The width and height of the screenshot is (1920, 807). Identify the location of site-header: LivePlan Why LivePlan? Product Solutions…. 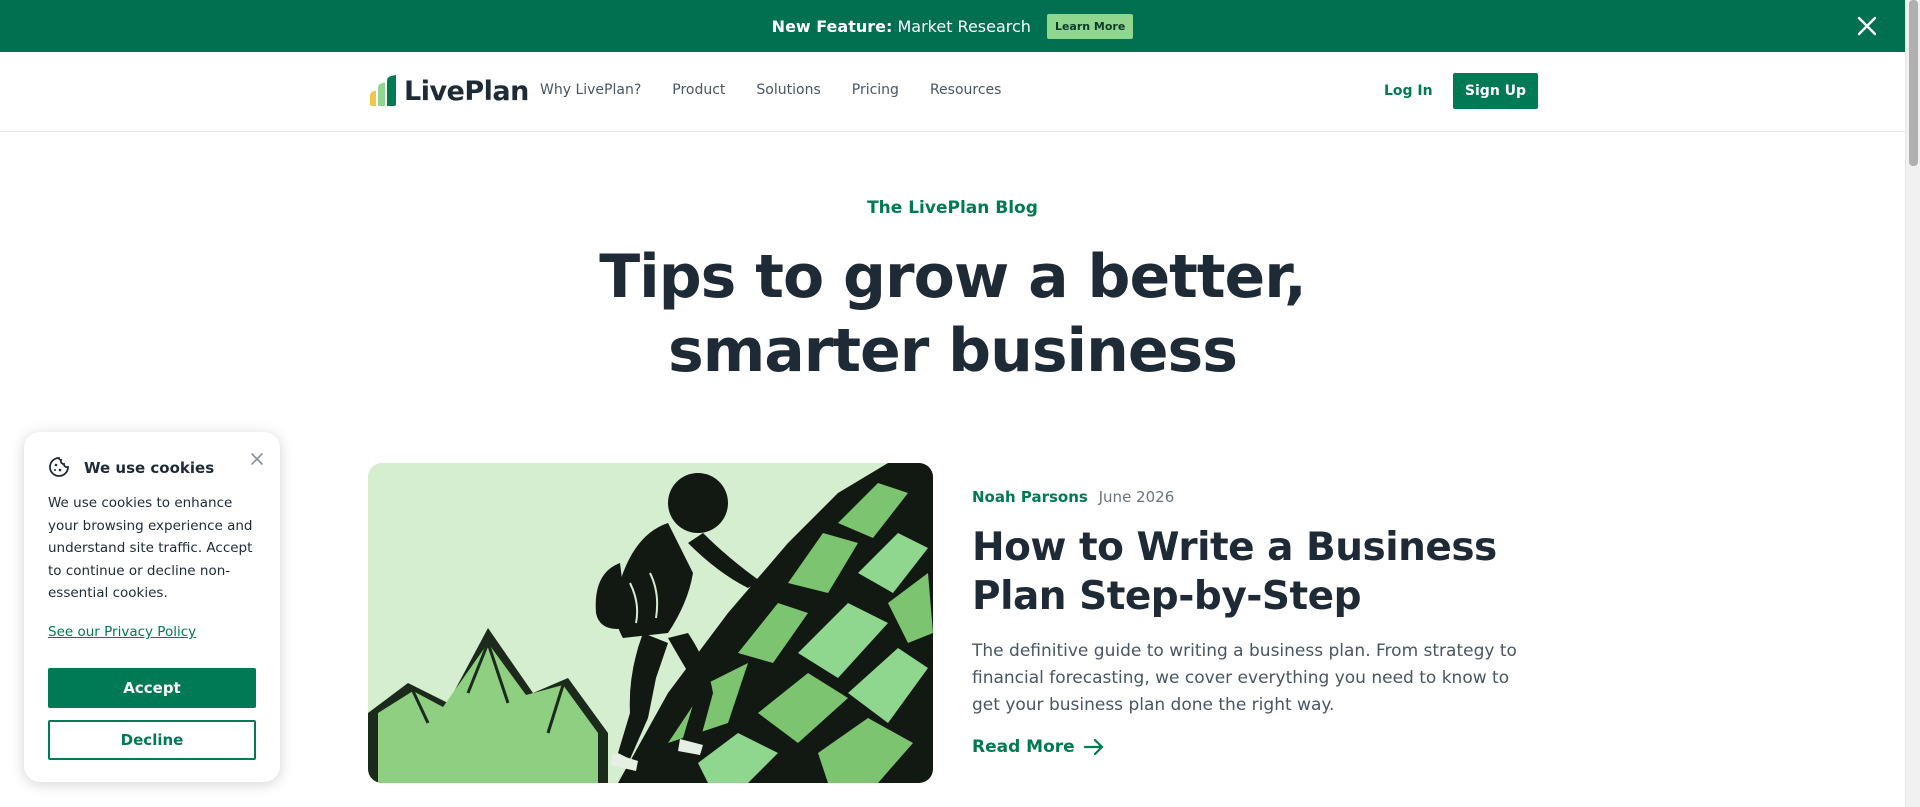
(952, 92).